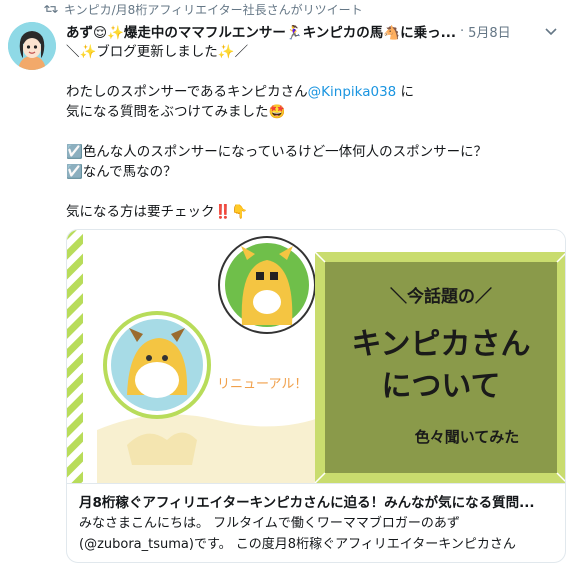 The image size is (566, 563). What do you see at coordinates (551, 31) in the screenshot?
I see `chevron-down-icon` at bounding box center [551, 31].